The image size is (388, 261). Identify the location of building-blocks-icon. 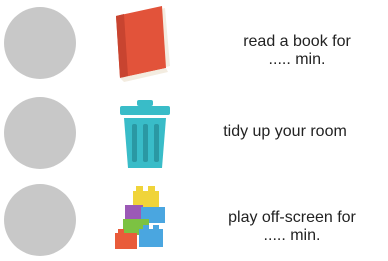
(140, 221).